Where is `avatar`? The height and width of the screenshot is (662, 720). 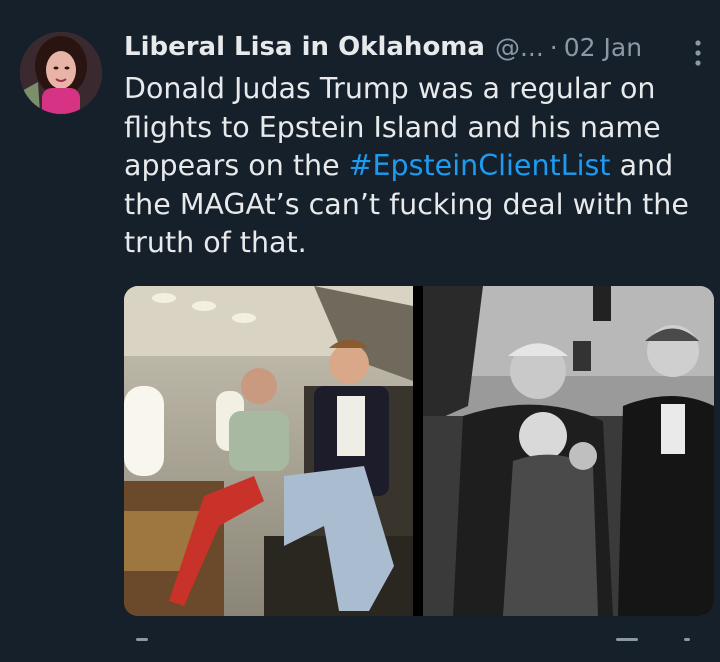 avatar is located at coordinates (61, 73).